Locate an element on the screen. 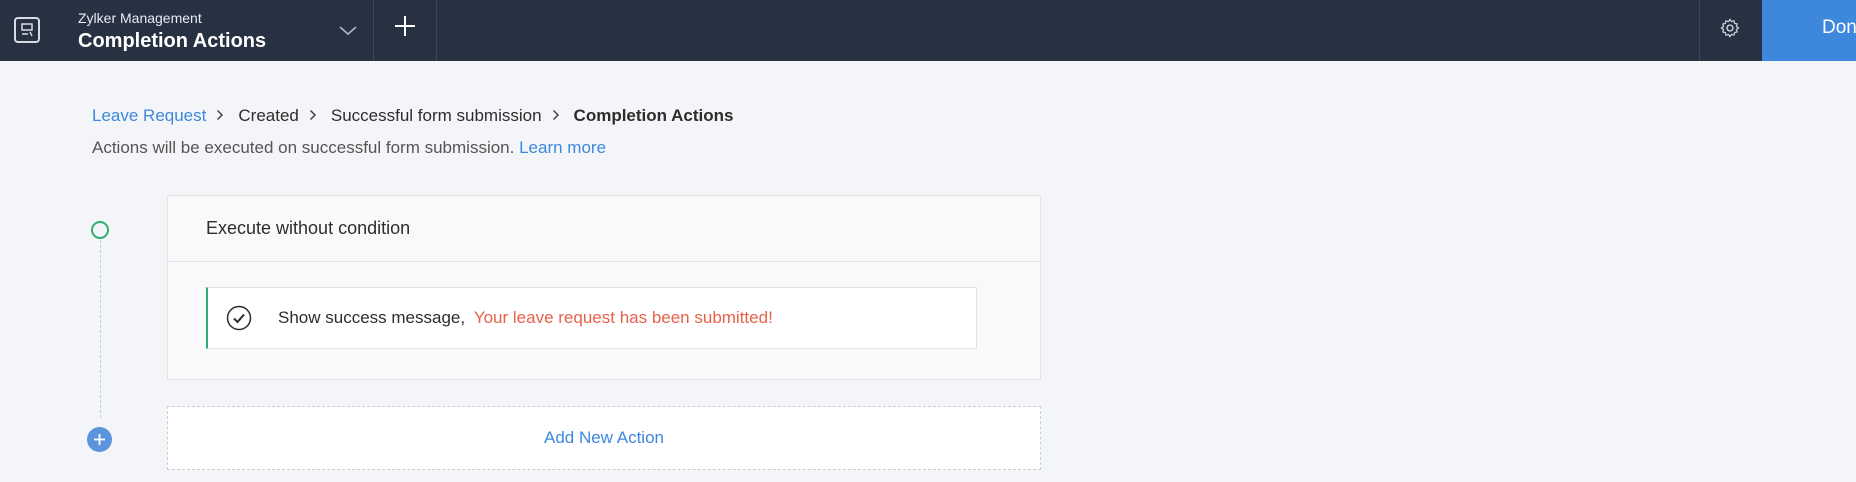 The image size is (1856, 482). page-title: Completion Actions is located at coordinates (172, 41).